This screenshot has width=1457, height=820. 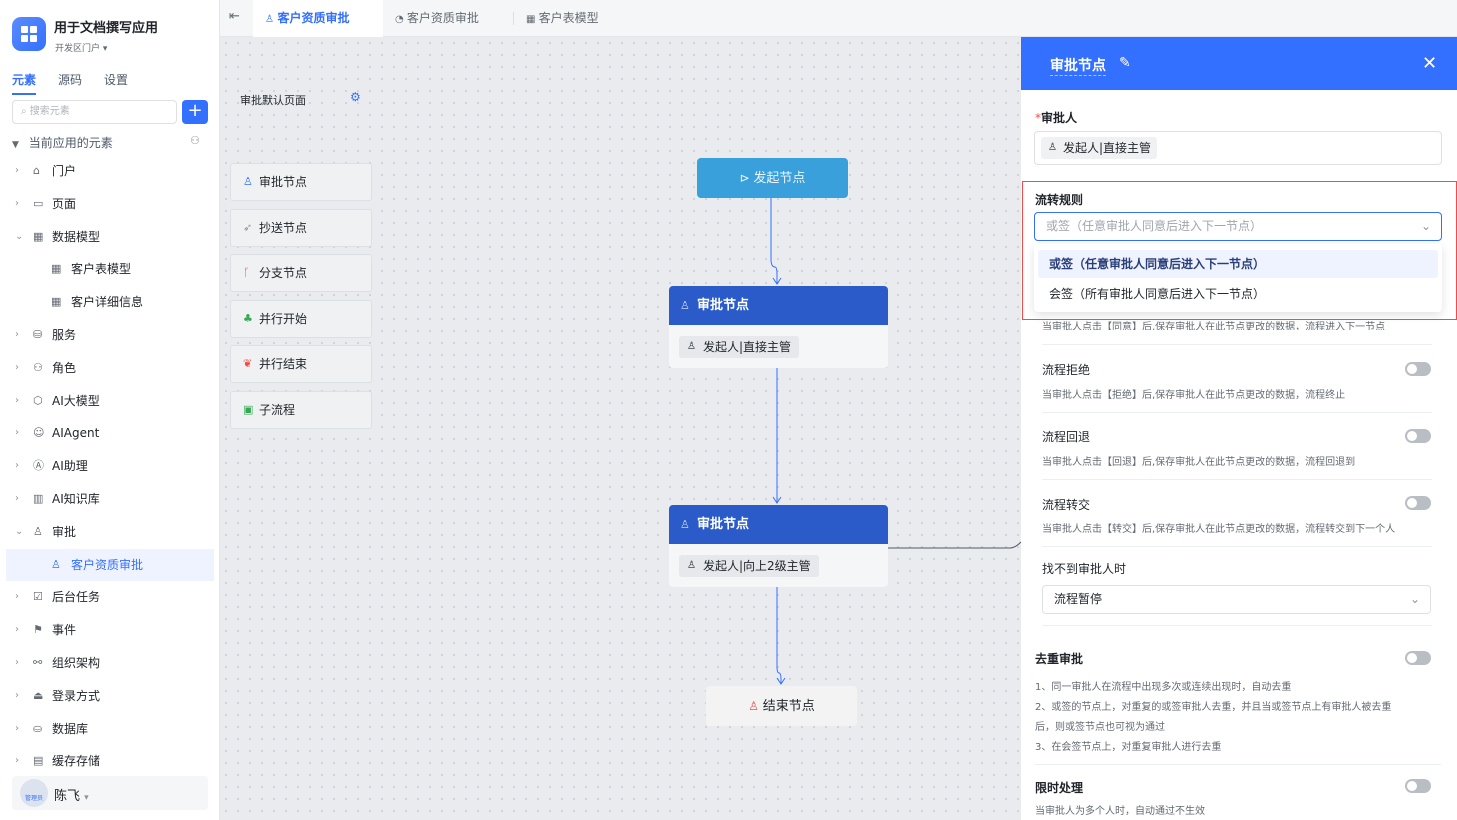 I want to click on ai-model-icon: ⬡, so click(x=38, y=400).